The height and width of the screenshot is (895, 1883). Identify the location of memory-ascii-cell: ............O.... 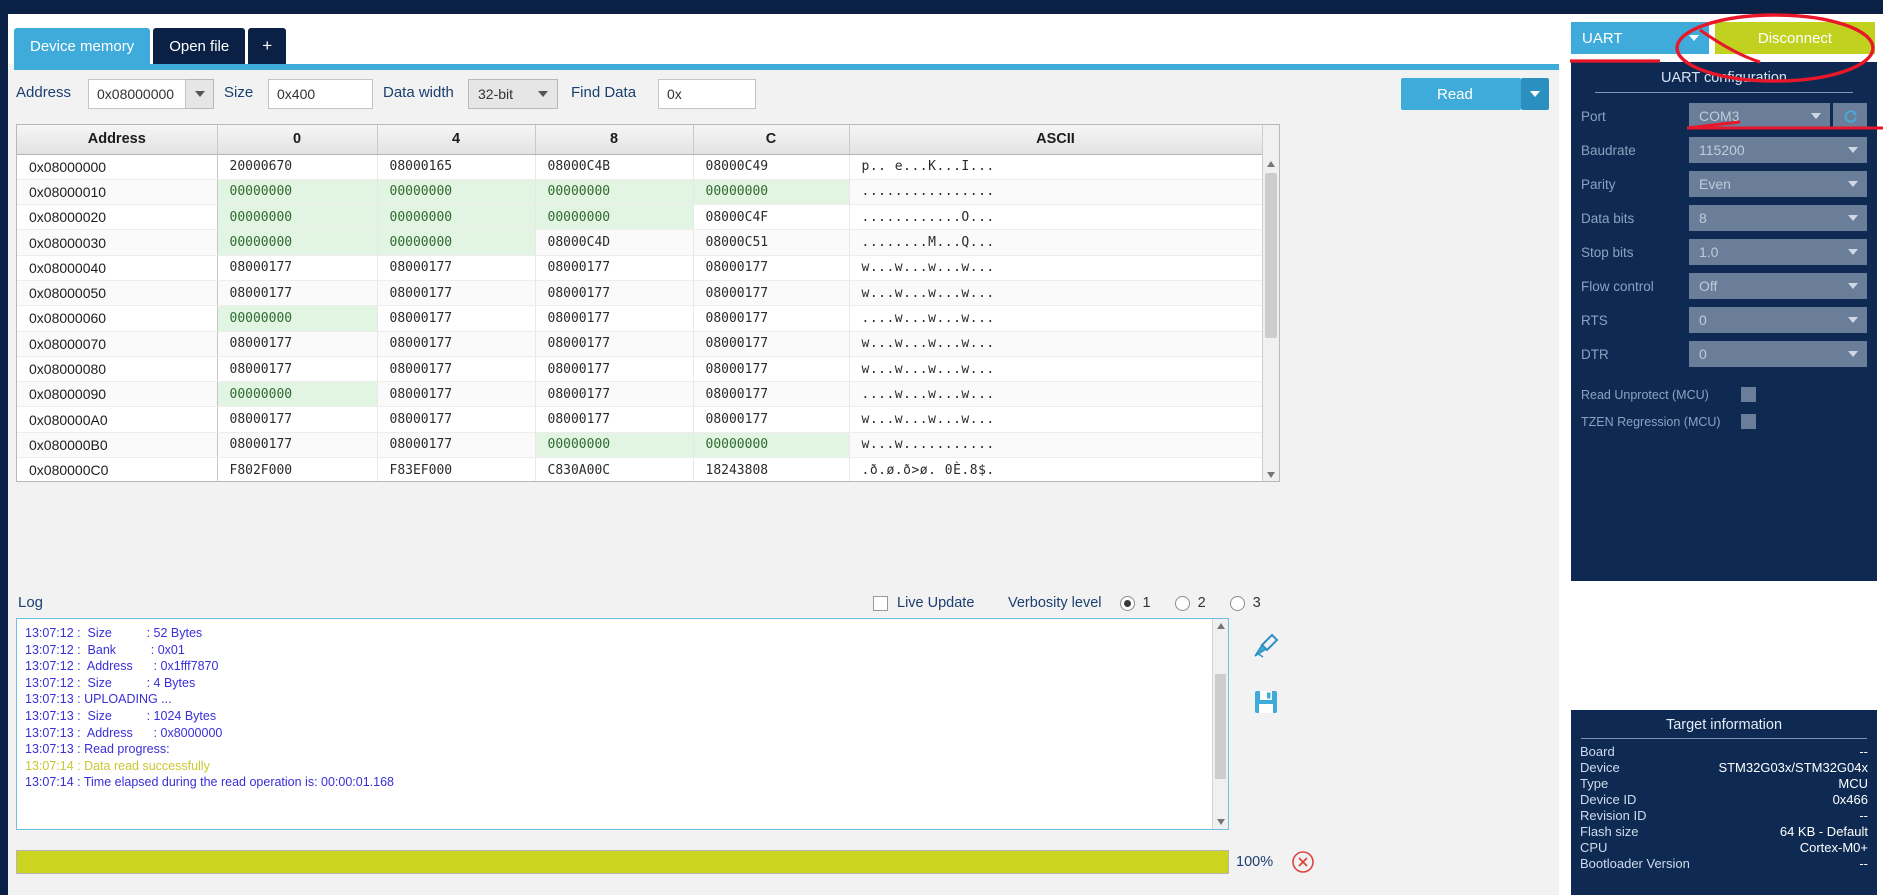
(1056, 217).